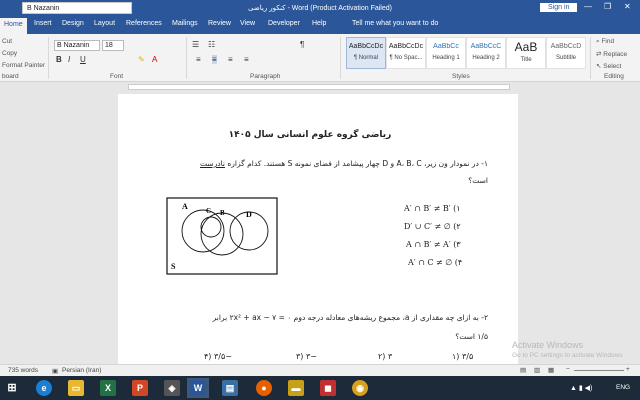 The image size is (640, 400). Describe the element at coordinates (140, 388) in the screenshot. I see `powerpoint-icon: P` at that location.